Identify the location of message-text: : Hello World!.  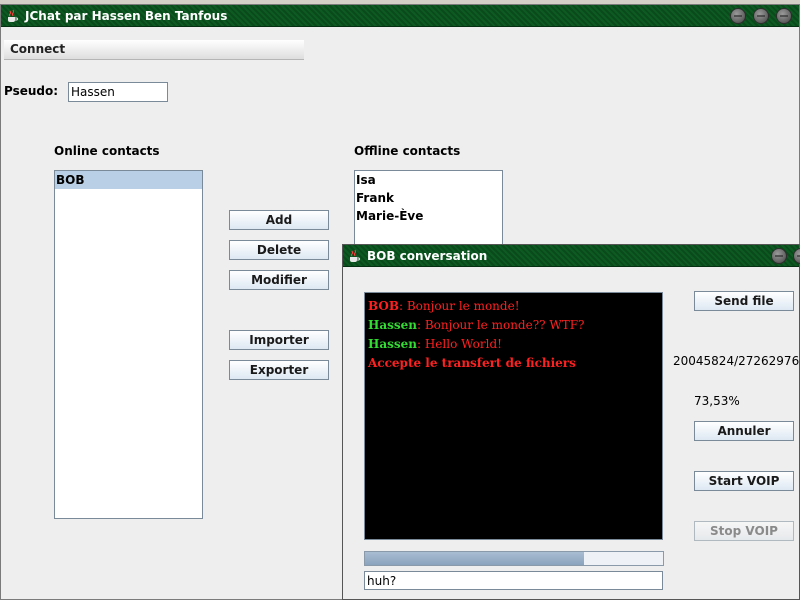
(459, 344).